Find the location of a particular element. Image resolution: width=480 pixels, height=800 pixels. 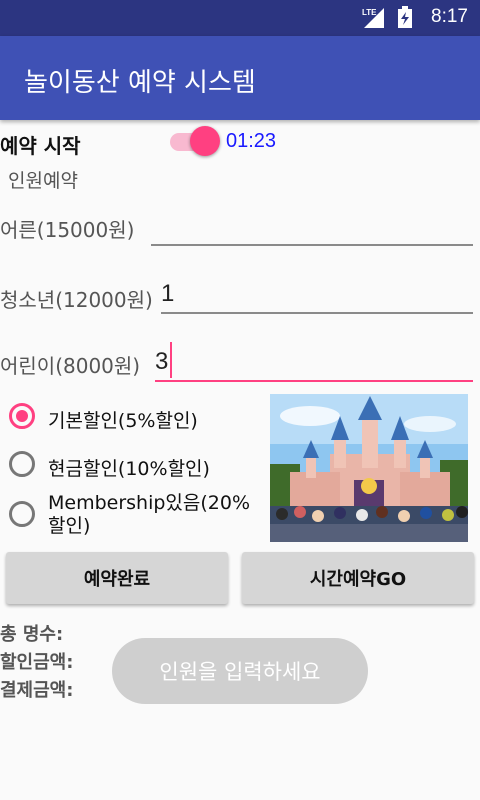

child-value: 3 is located at coordinates (162, 361).